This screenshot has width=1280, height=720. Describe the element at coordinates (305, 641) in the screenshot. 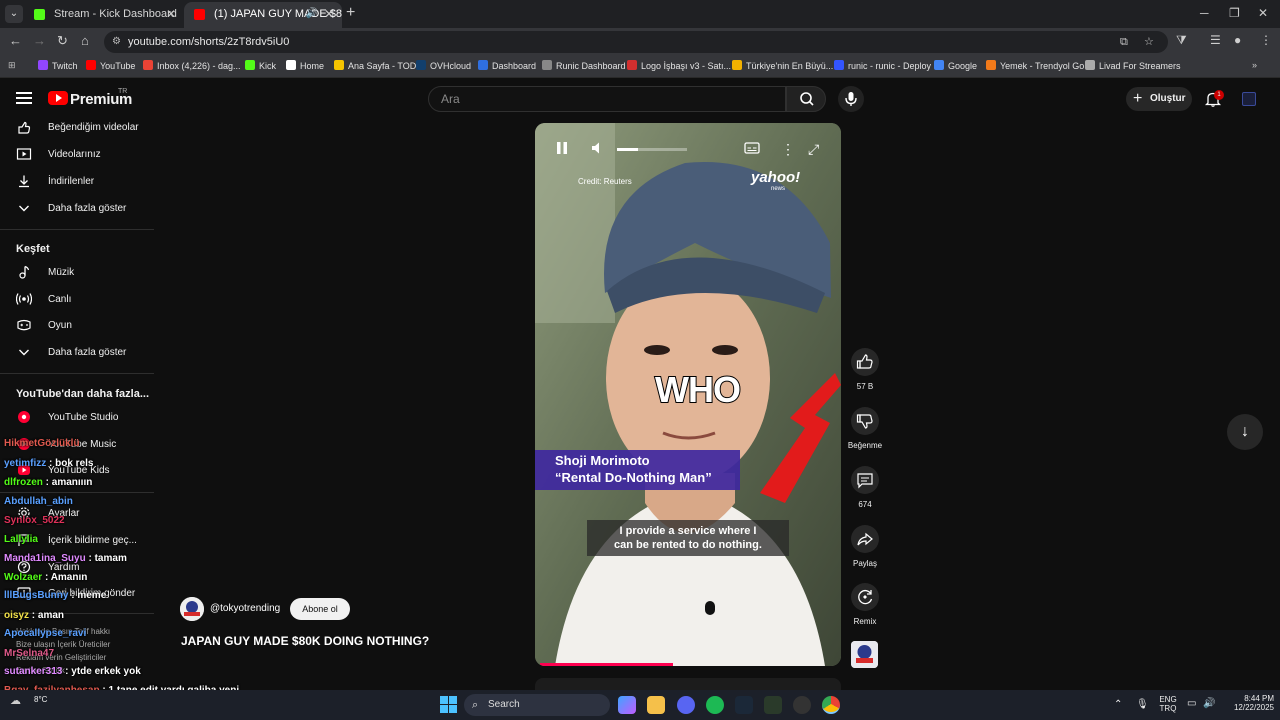

I see `video-title: JAPAN GUY MADE $80K DOING NOTHING?` at that location.